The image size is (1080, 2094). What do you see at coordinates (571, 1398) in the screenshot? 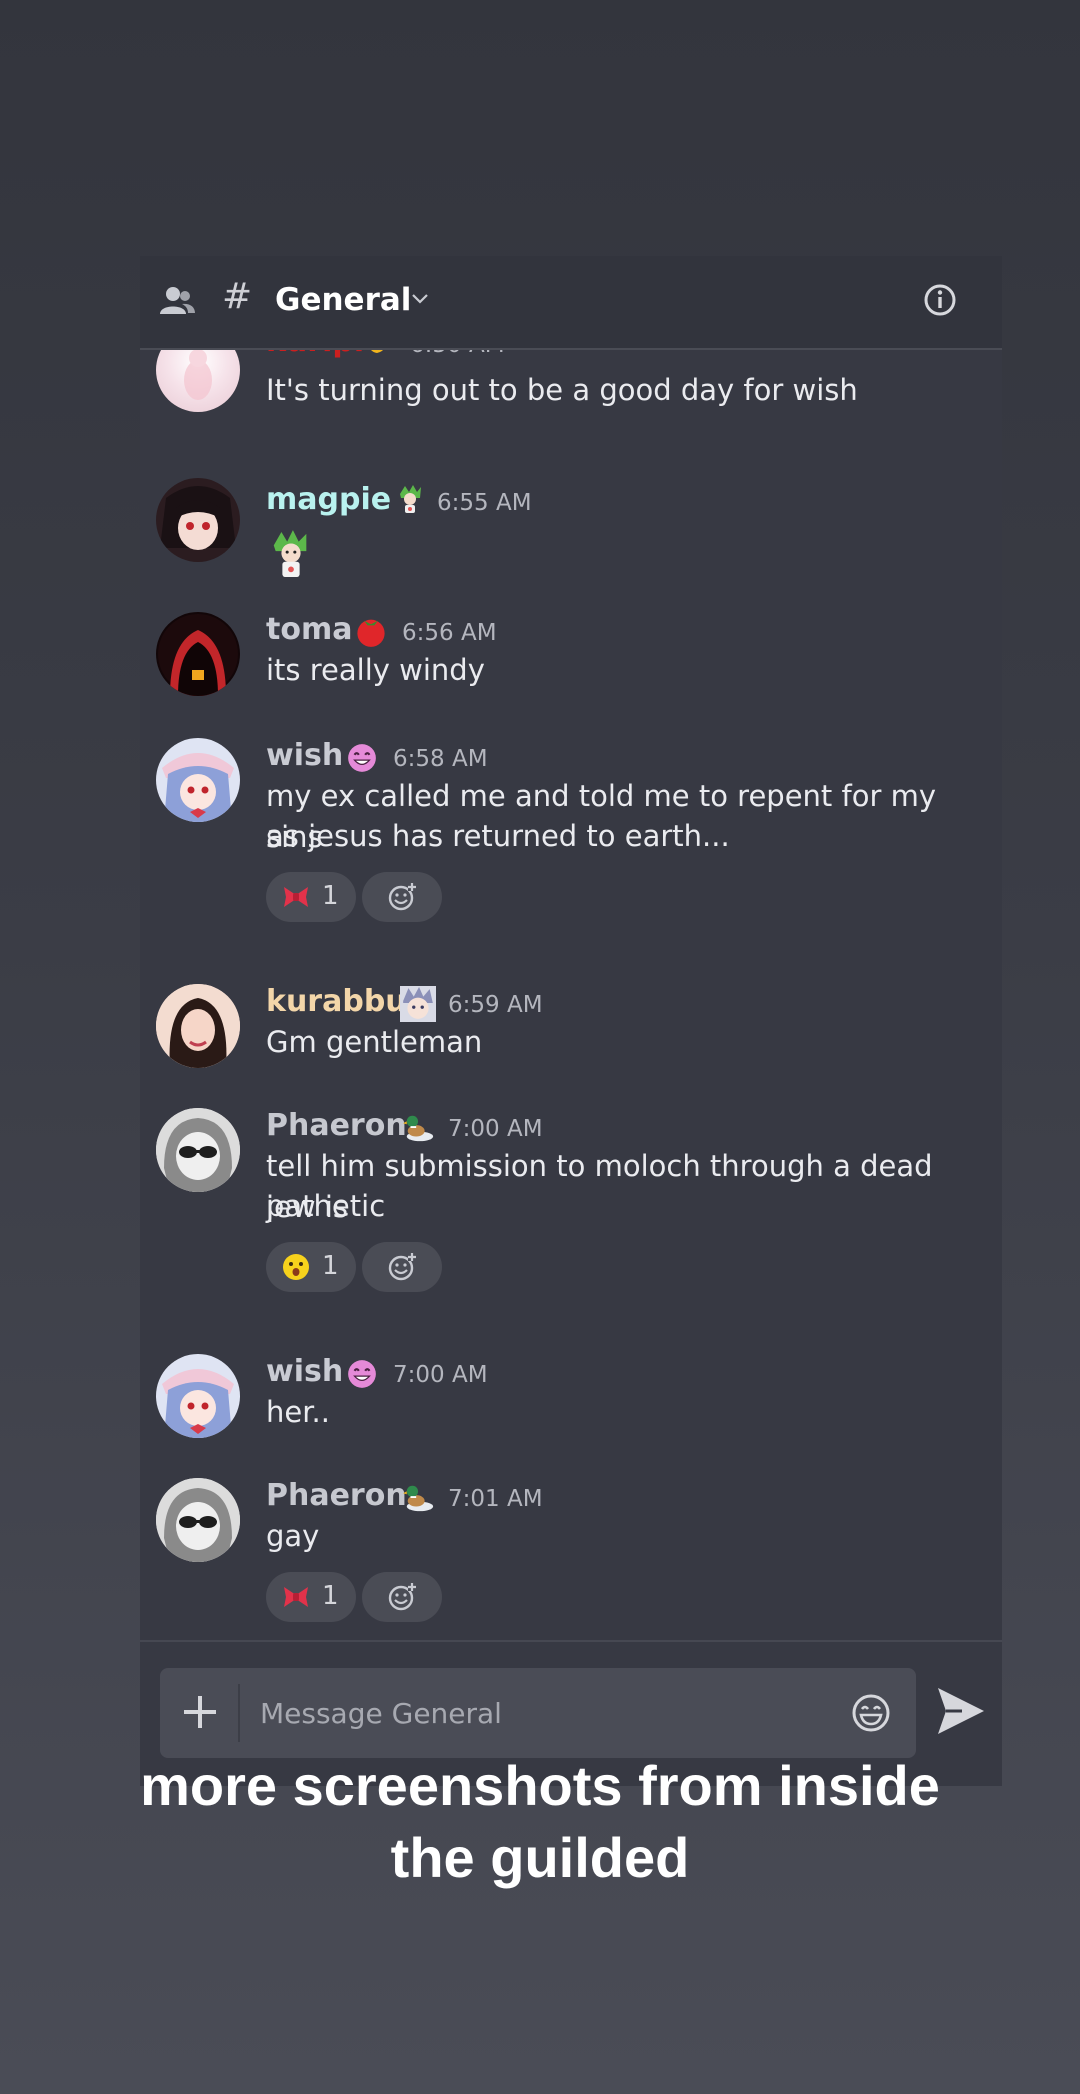
I see `message: wish 7:00 AM her..` at bounding box center [571, 1398].